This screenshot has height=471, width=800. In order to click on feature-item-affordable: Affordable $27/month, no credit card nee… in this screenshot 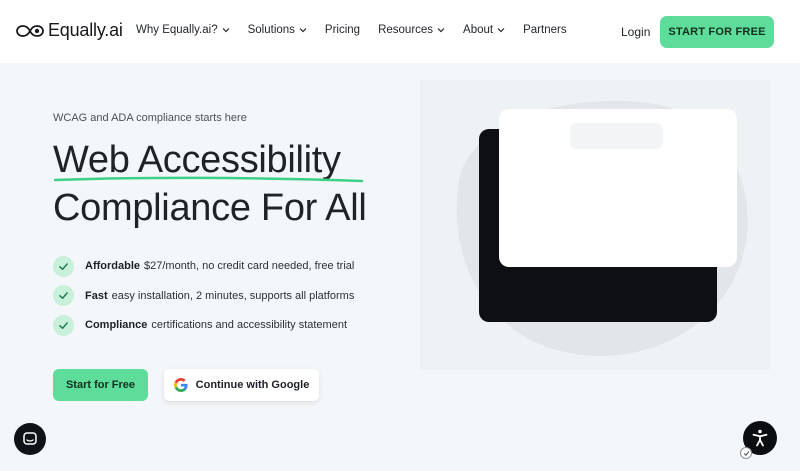, I will do `click(204, 266)`.